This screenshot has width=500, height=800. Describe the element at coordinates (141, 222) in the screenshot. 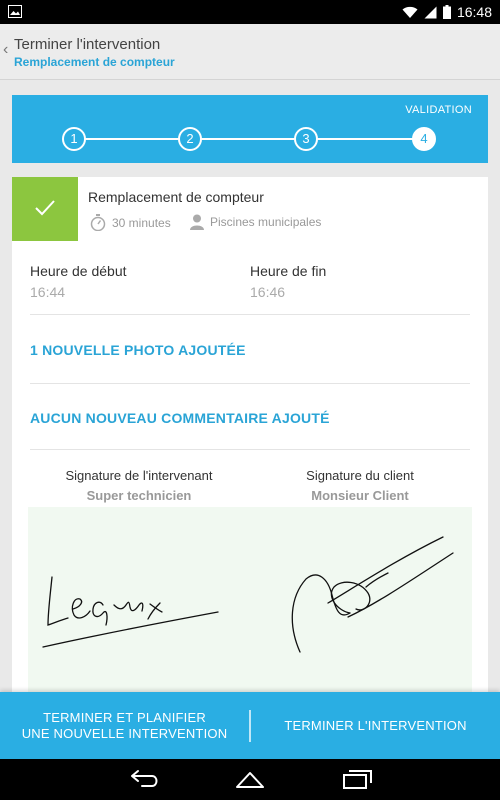

I see `duration-text: 30 minutes` at that location.